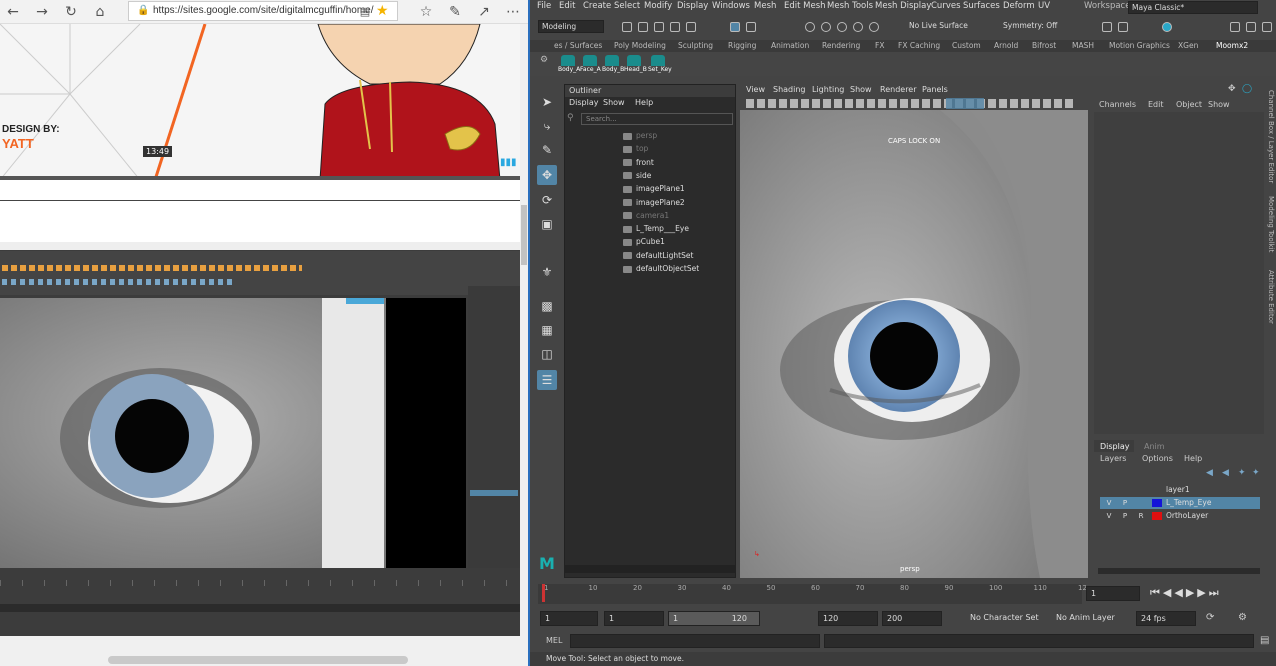  What do you see at coordinates (635, 148) in the screenshot?
I see `outliner-item: top` at bounding box center [635, 148].